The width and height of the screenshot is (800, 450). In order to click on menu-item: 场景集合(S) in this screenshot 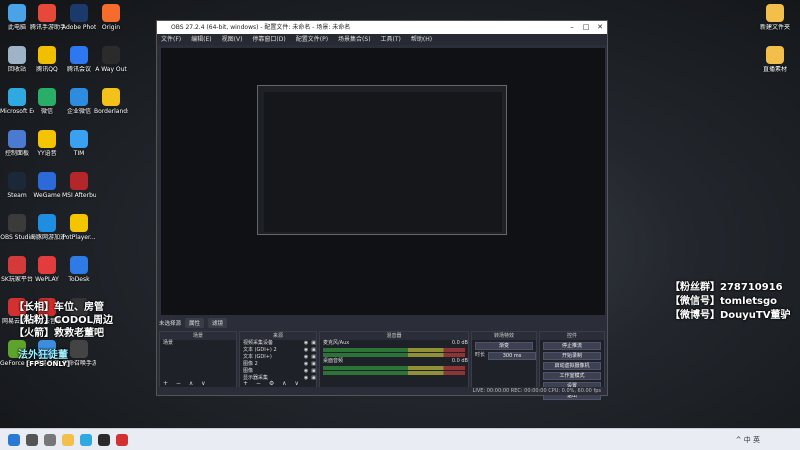, I will do `click(354, 39)`.